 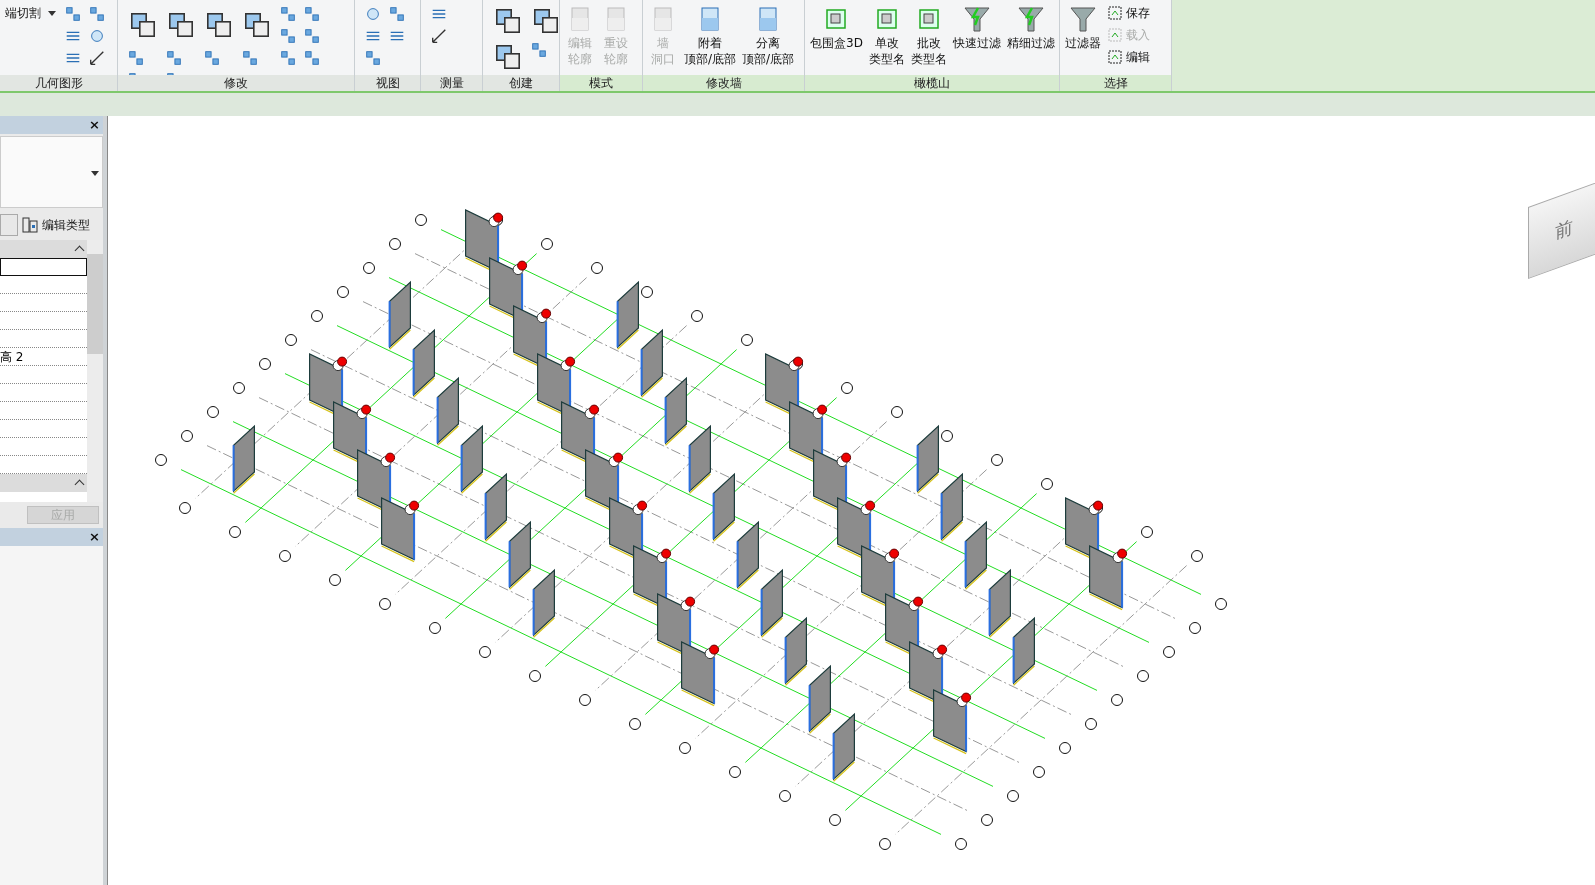 What do you see at coordinates (768, 35) in the screenshot?
I see `ribbon-button: 分离 顶部/底部` at bounding box center [768, 35].